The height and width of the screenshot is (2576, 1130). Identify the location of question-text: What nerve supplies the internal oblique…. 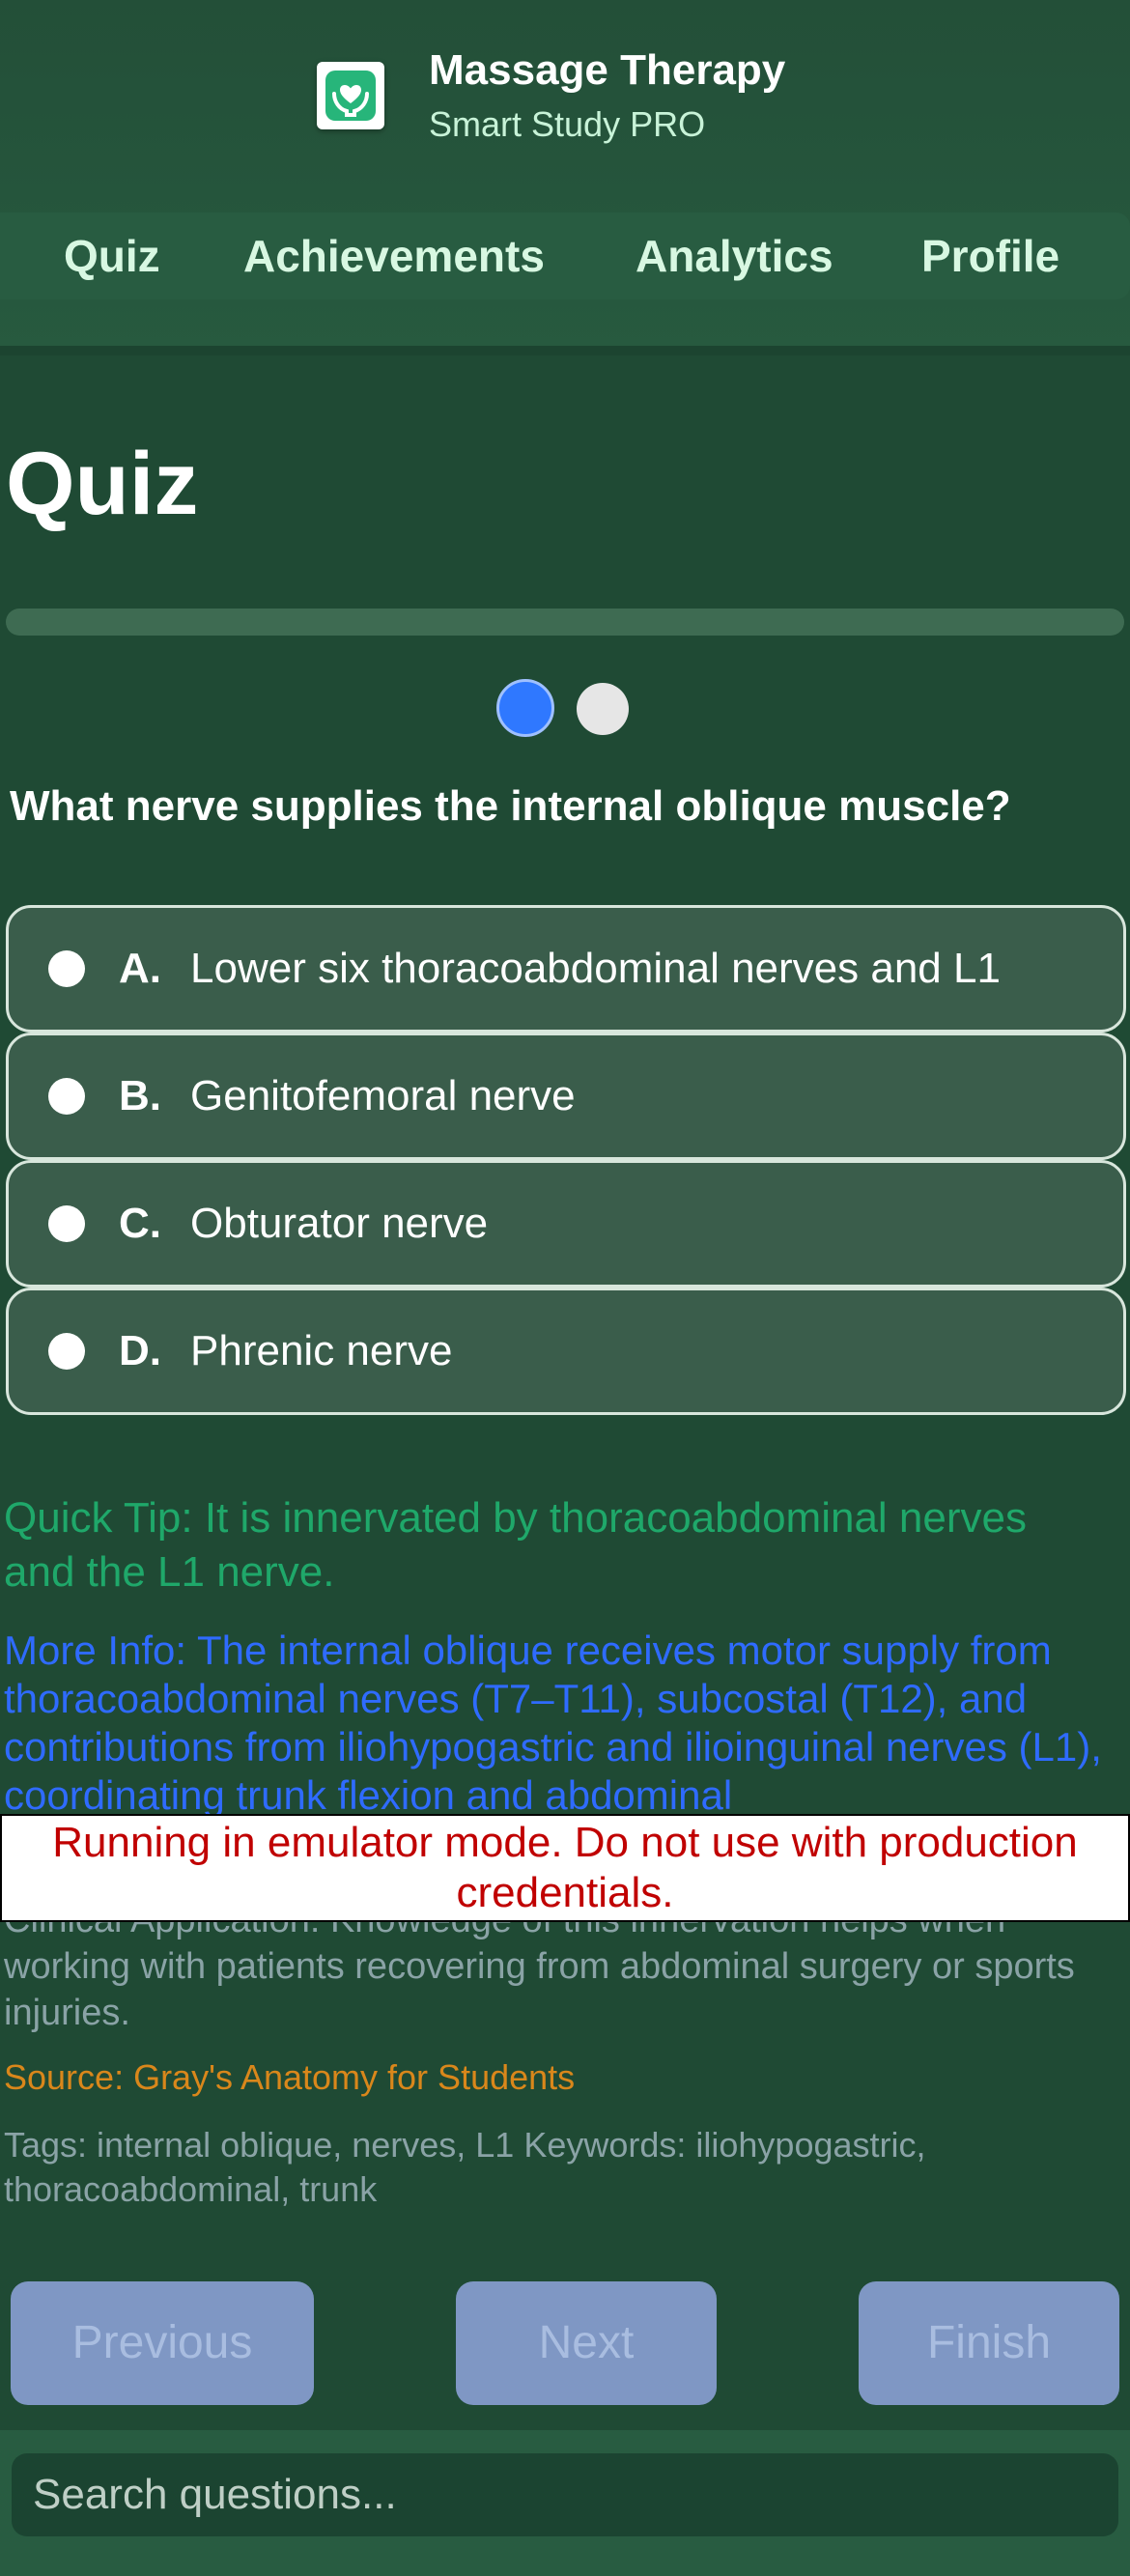
(510, 806).